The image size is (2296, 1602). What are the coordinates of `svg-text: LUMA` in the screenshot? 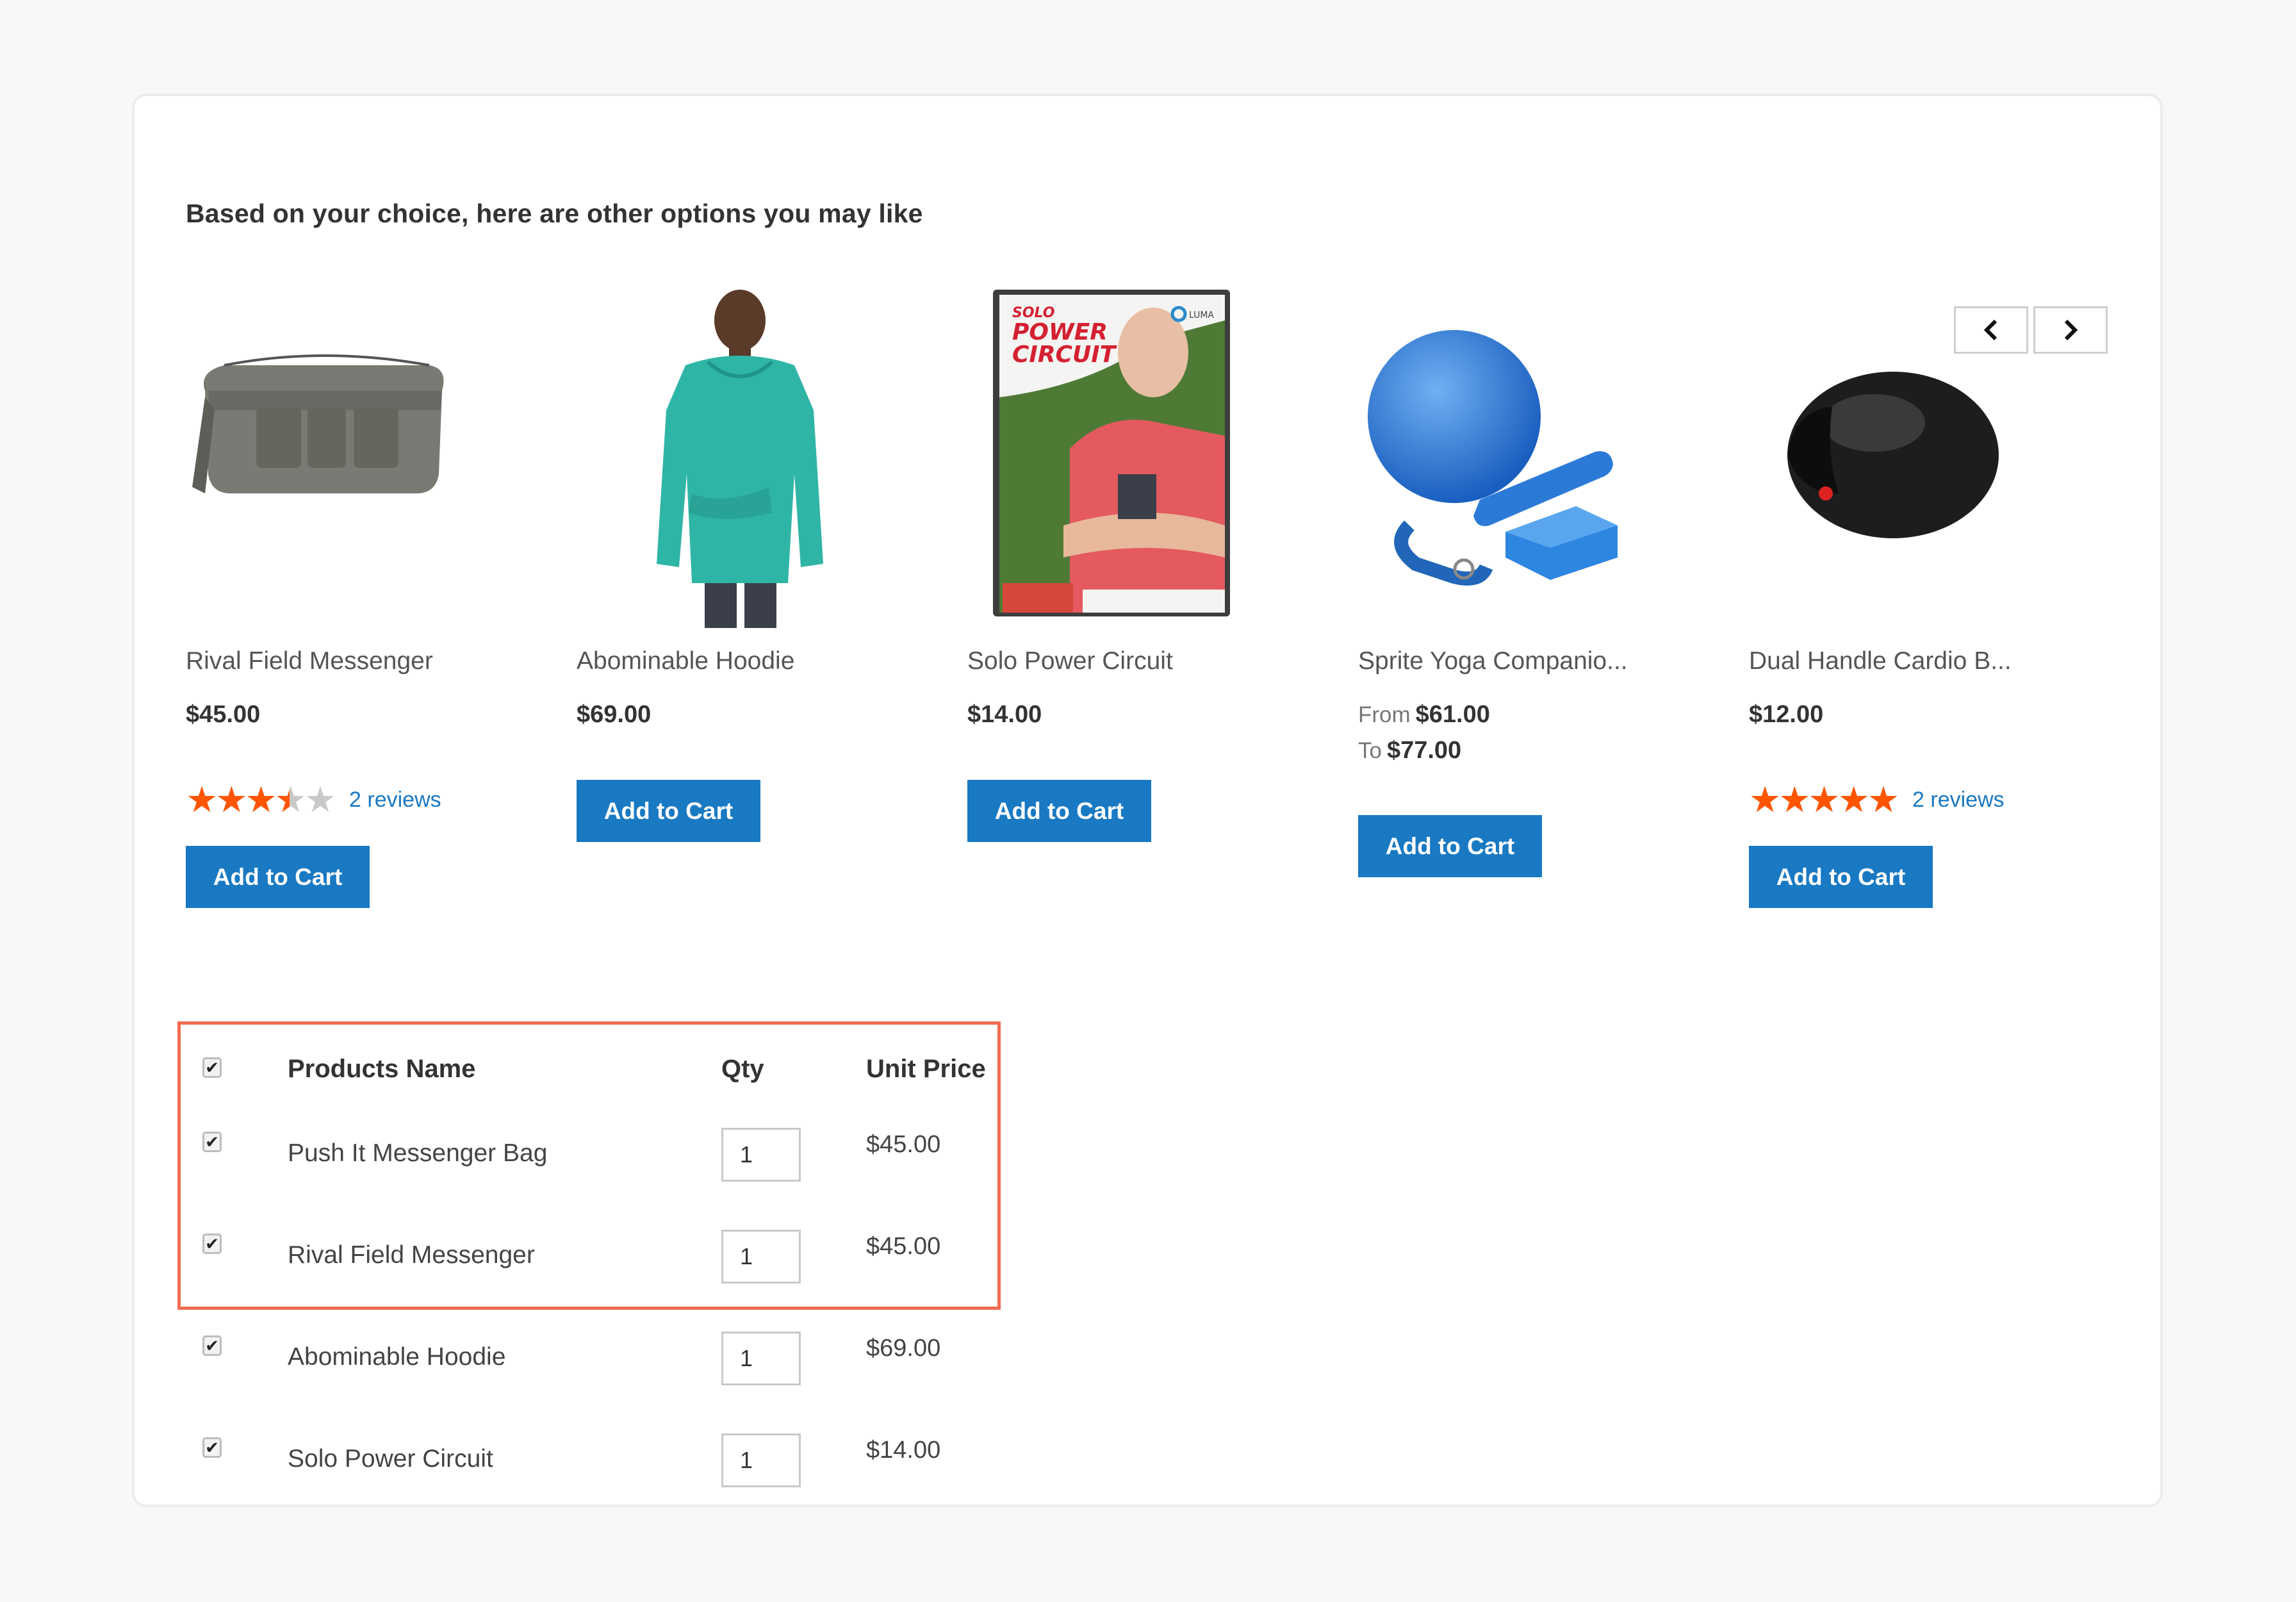 It's located at (1201, 315).